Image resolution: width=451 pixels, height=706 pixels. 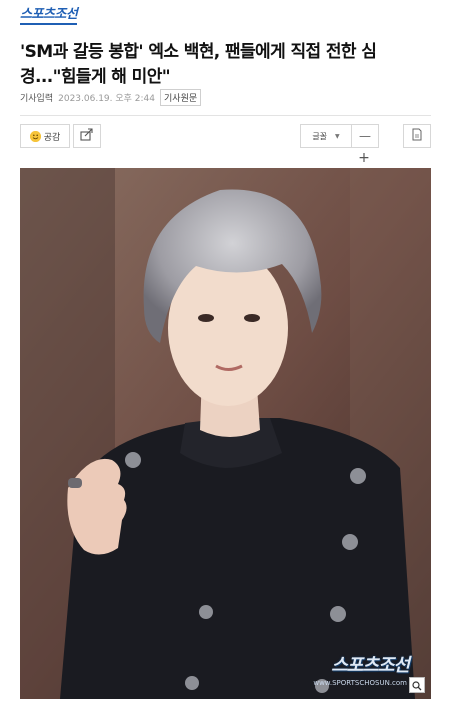 I want to click on published-label: 기사입력, so click(x=37, y=98).